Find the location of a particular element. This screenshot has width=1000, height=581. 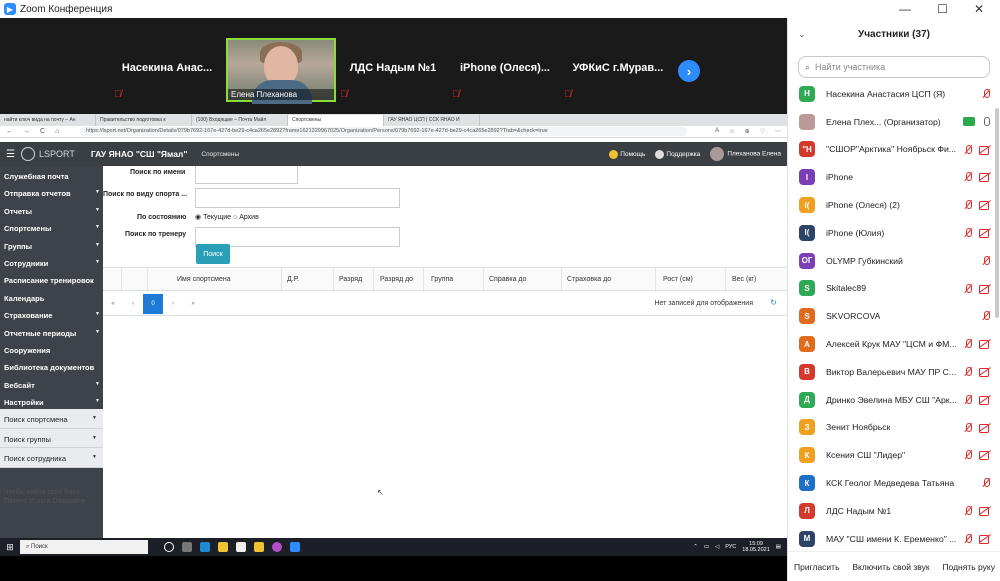

sidebar-item: Сотрудники ▼ is located at coordinates (51, 261).